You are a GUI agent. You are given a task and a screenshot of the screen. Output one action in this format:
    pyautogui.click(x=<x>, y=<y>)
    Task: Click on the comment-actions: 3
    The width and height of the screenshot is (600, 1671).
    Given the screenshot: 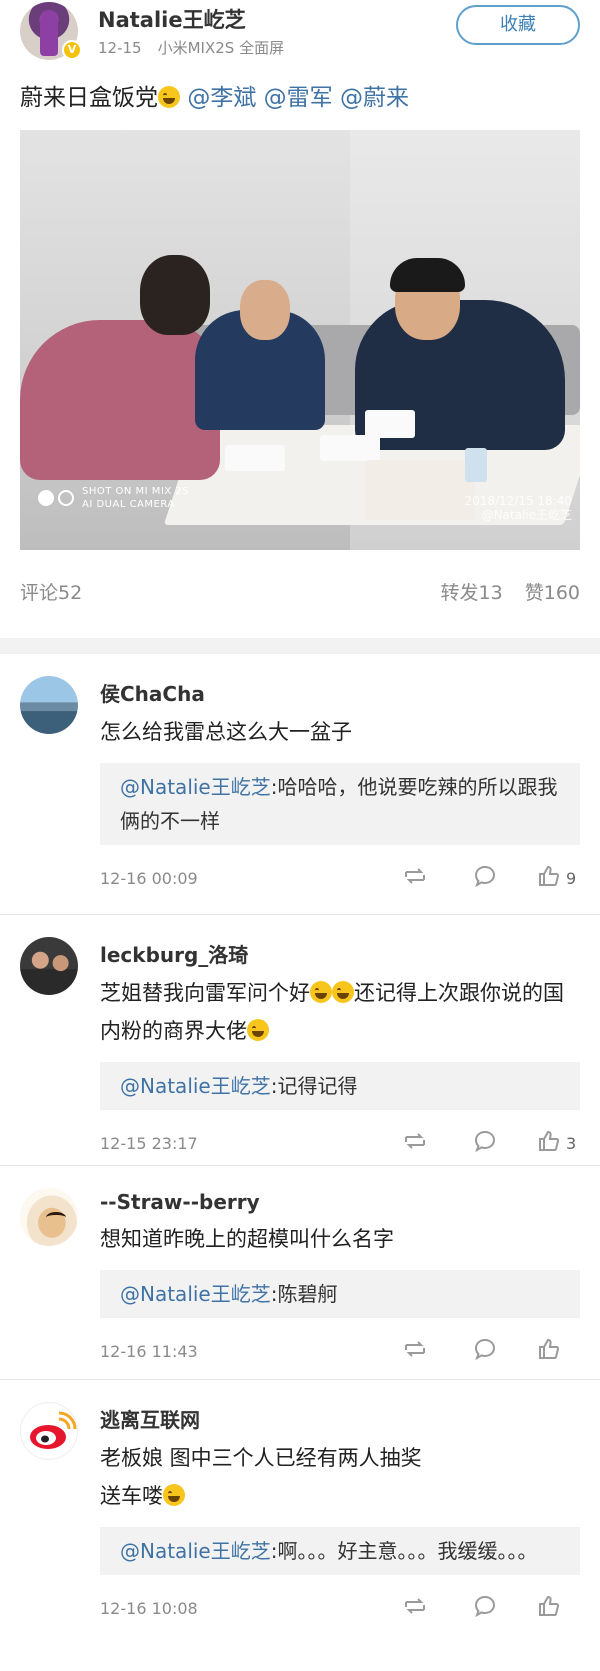 What is the action you would take?
    pyautogui.click(x=480, y=1143)
    